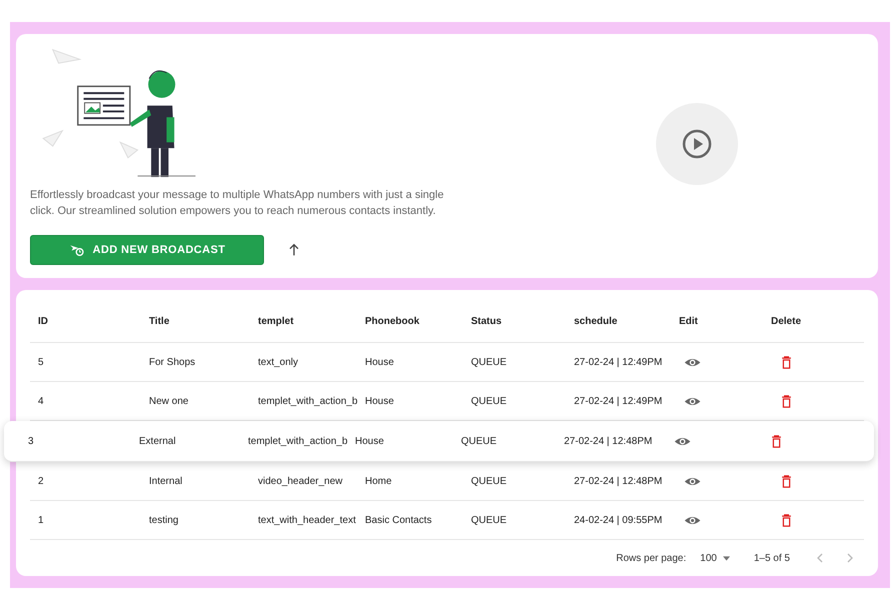 The width and height of the screenshot is (896, 595). What do you see at coordinates (772, 558) in the screenshot?
I see `page-range: 1–5 of 5` at bounding box center [772, 558].